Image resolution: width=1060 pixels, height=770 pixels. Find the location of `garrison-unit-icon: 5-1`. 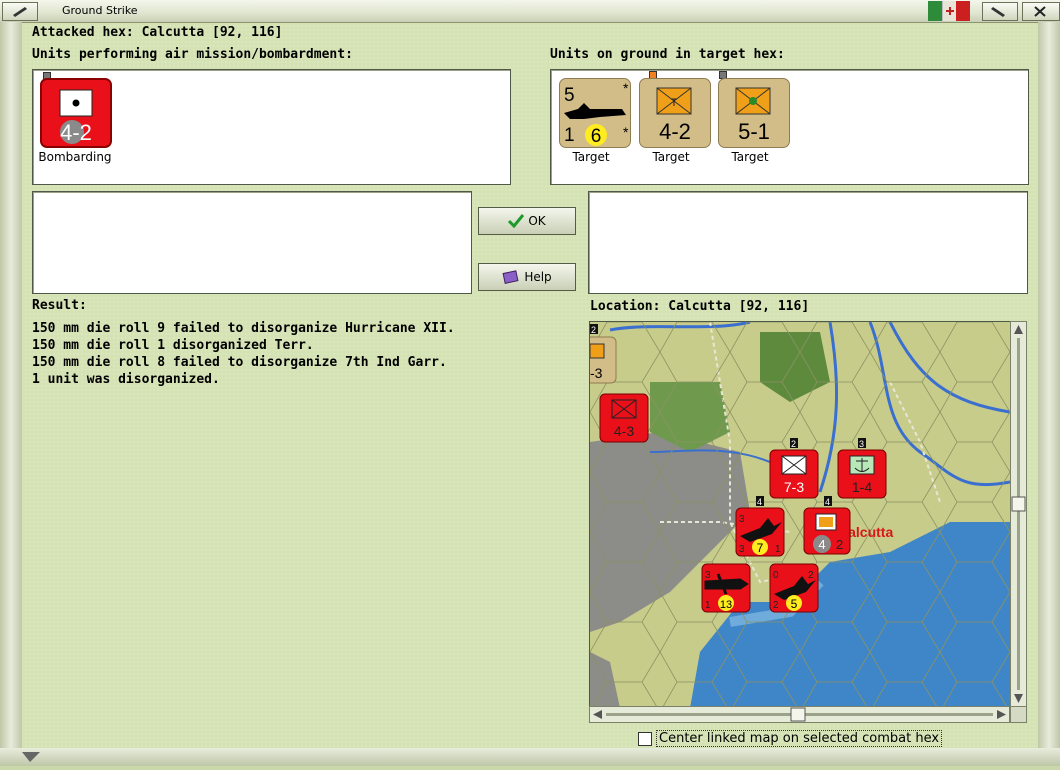

garrison-unit-icon: 5-1 is located at coordinates (753, 115).